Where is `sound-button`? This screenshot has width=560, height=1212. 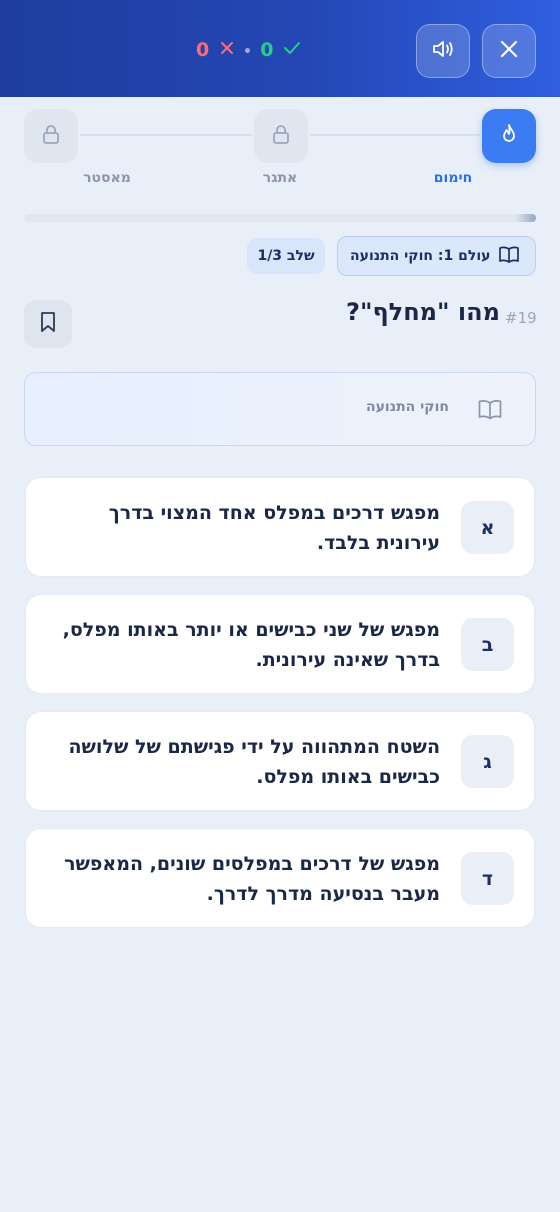 sound-button is located at coordinates (443, 51).